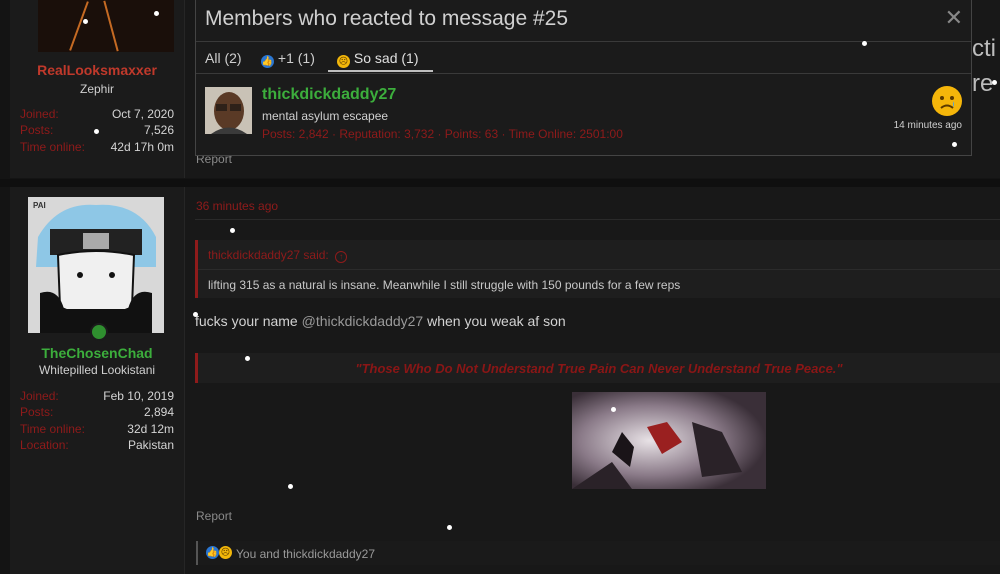  Describe the element at coordinates (97, 148) in the screenshot. I see `post1-stat-time-online: Time online: 42d 17h 0m` at that location.